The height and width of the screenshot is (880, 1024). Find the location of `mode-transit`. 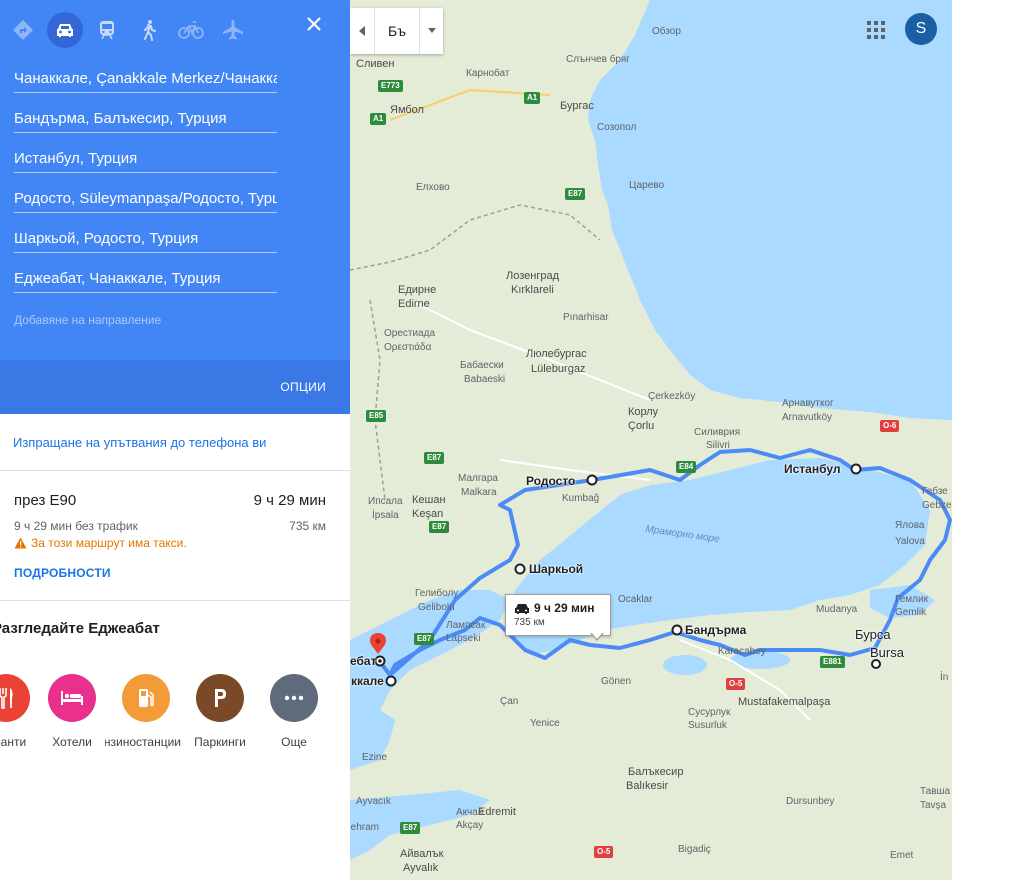

mode-transit is located at coordinates (107, 30).